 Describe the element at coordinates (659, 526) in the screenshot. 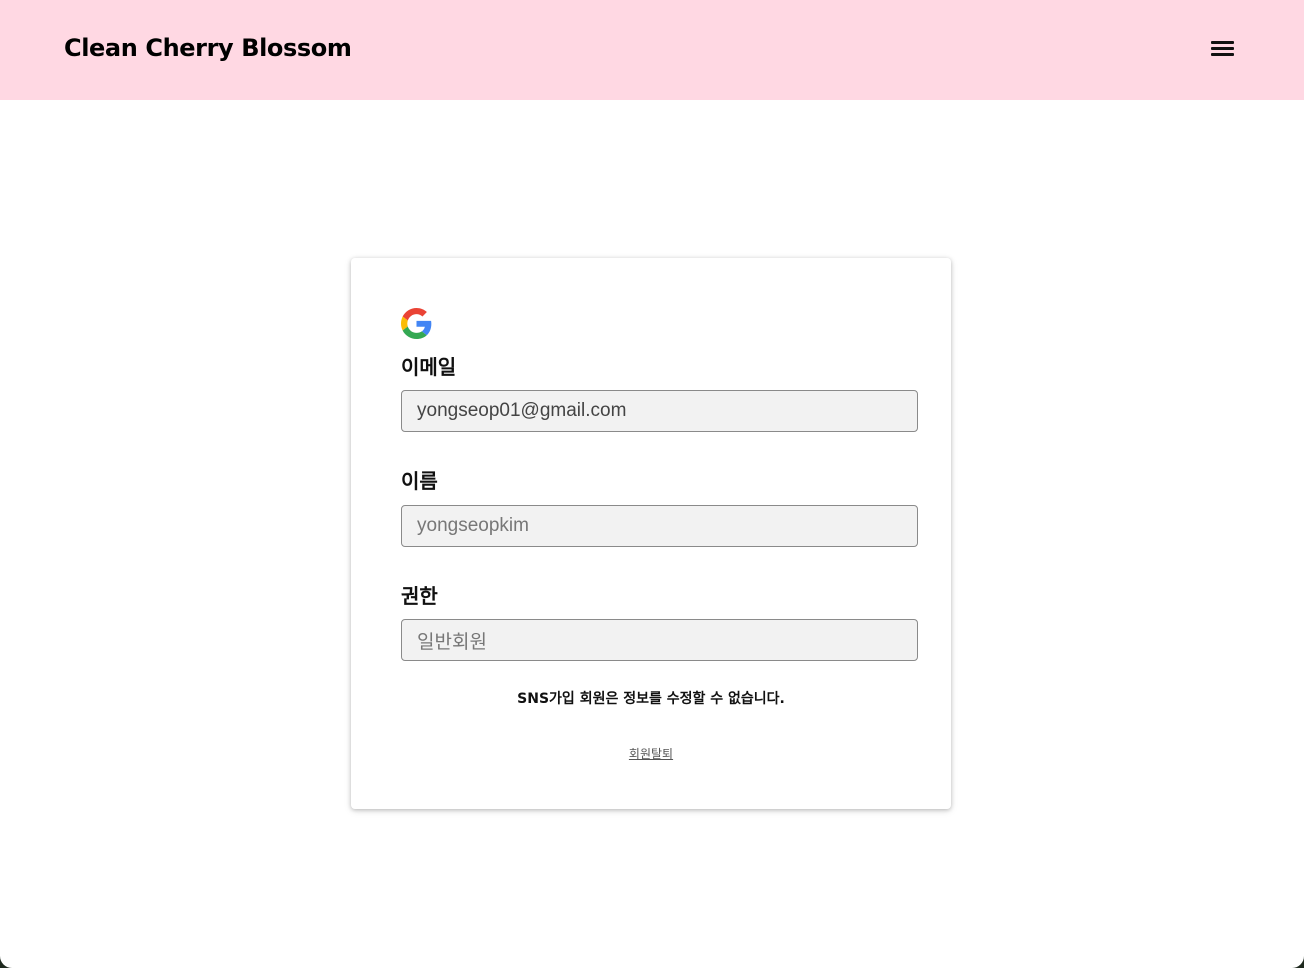

I see `name-field` at that location.